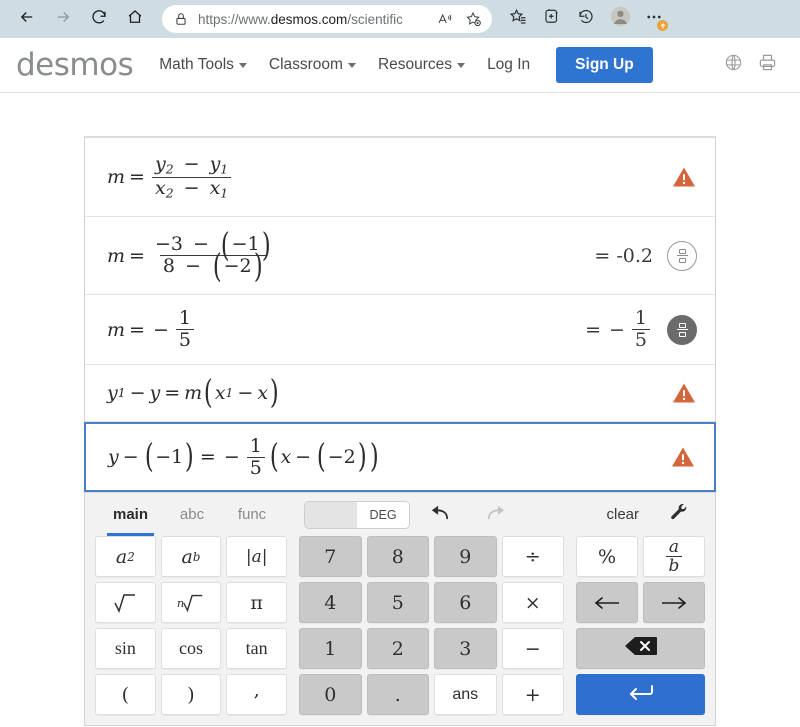 The width and height of the screenshot is (800, 727). What do you see at coordinates (508, 65) in the screenshot?
I see `nav-item-log-in: Log In` at bounding box center [508, 65].